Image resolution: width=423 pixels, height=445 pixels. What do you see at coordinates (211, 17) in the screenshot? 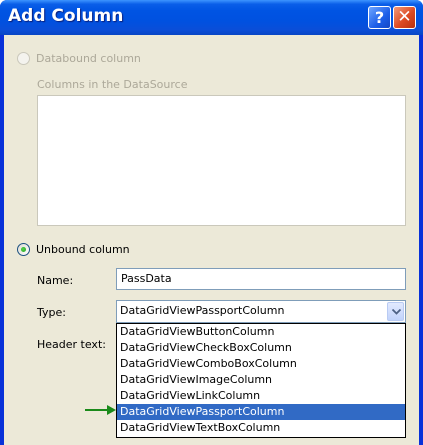
I see `title-bar: Add Column ? ✕` at bounding box center [211, 17].